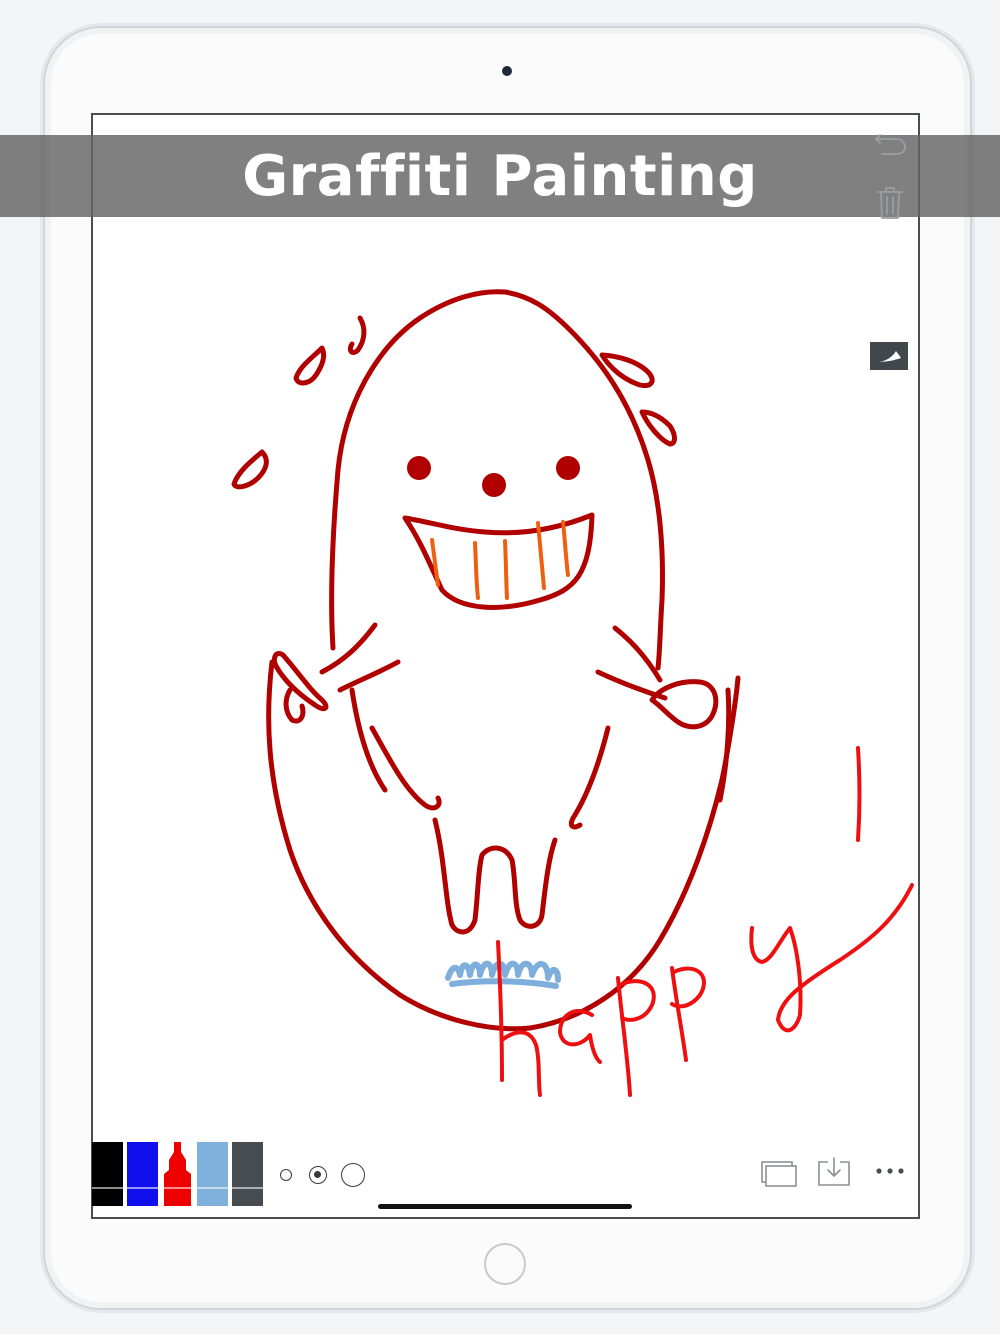  Describe the element at coordinates (405, 768) in the screenshot. I see `creature-left-leg` at that location.